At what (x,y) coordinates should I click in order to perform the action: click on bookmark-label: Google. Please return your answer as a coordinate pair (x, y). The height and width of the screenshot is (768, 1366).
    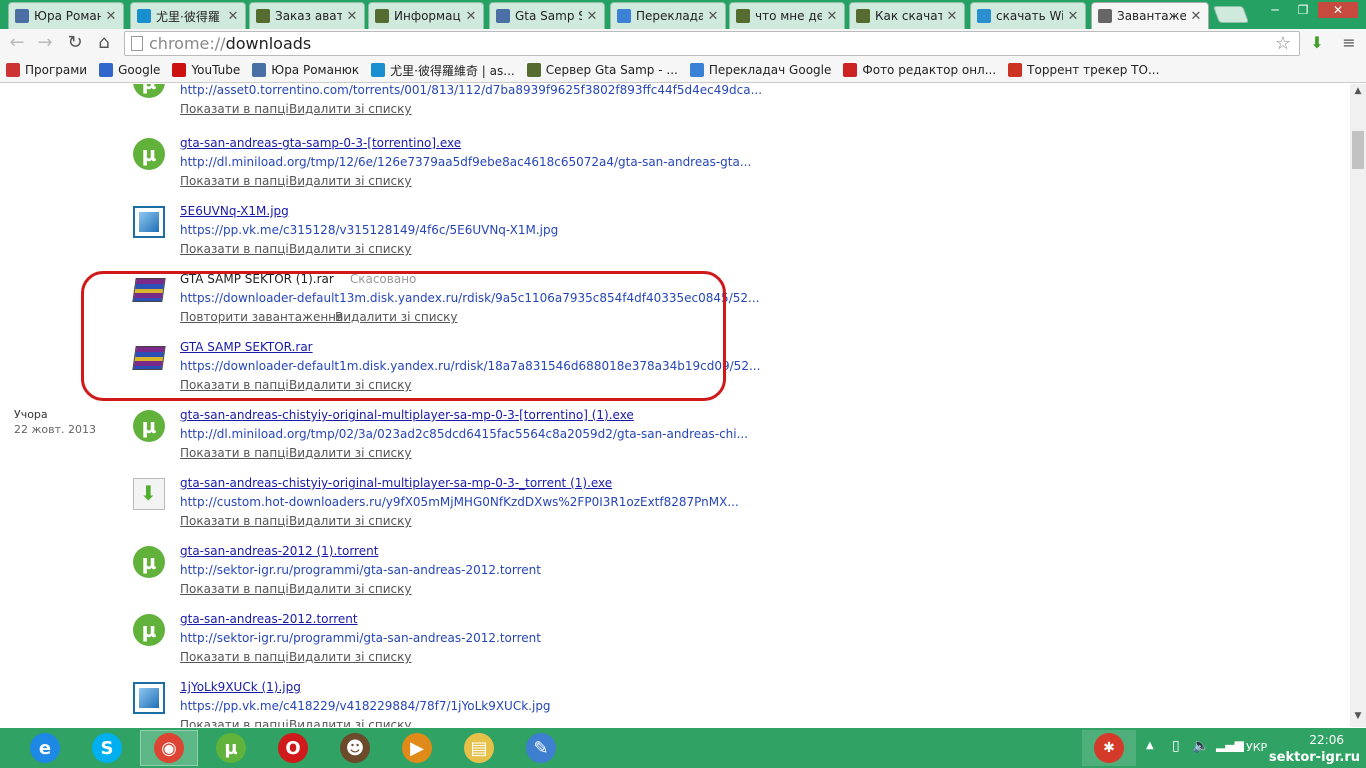
    Looking at the image, I should click on (139, 70).